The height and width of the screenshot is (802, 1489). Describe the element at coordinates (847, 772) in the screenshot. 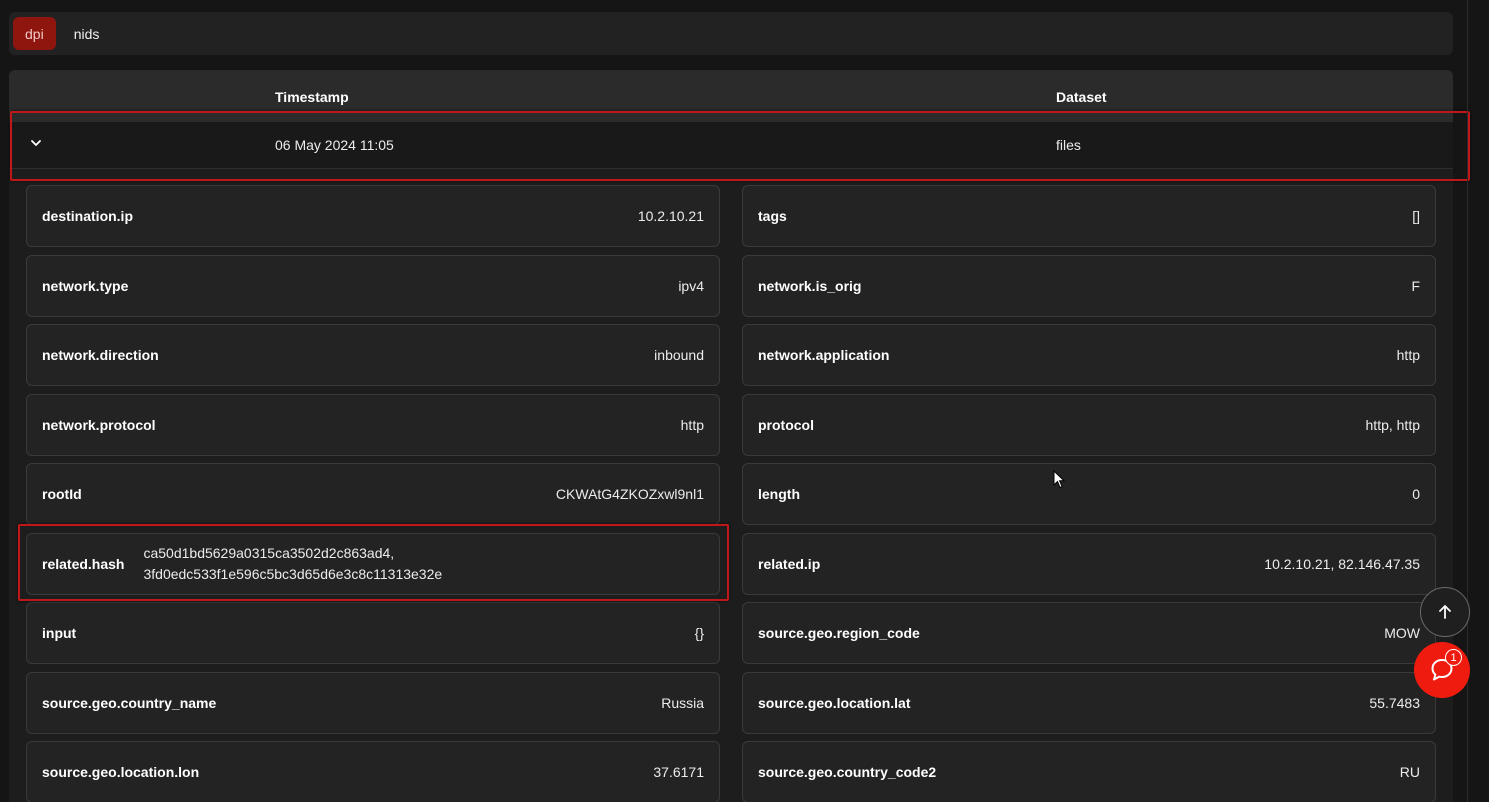

I see `field-key: source.geo.country_code2` at that location.